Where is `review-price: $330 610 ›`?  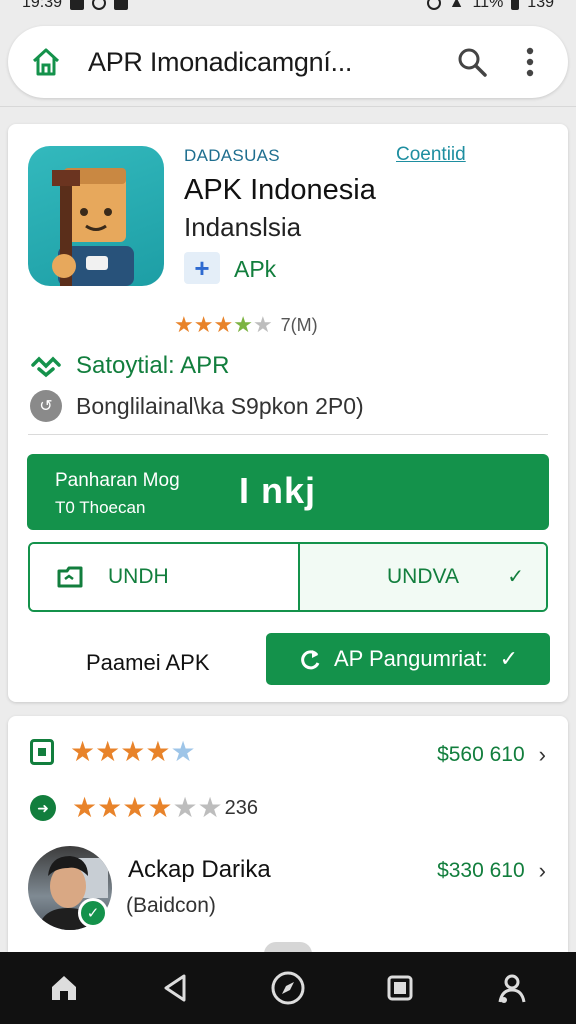
review-price: $330 610 › is located at coordinates (491, 871).